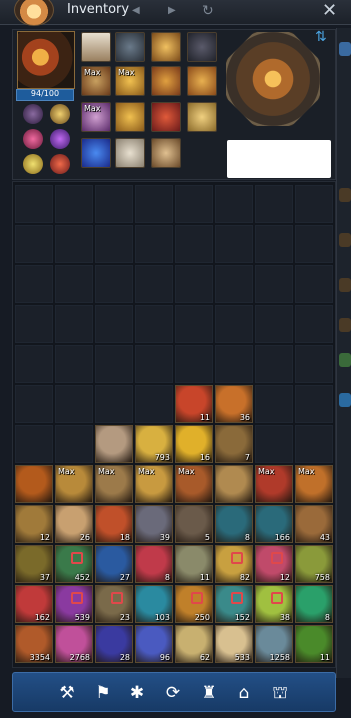 This screenshot has height=718, width=351. I want to click on equip-slot-bracelet, so click(130, 117).